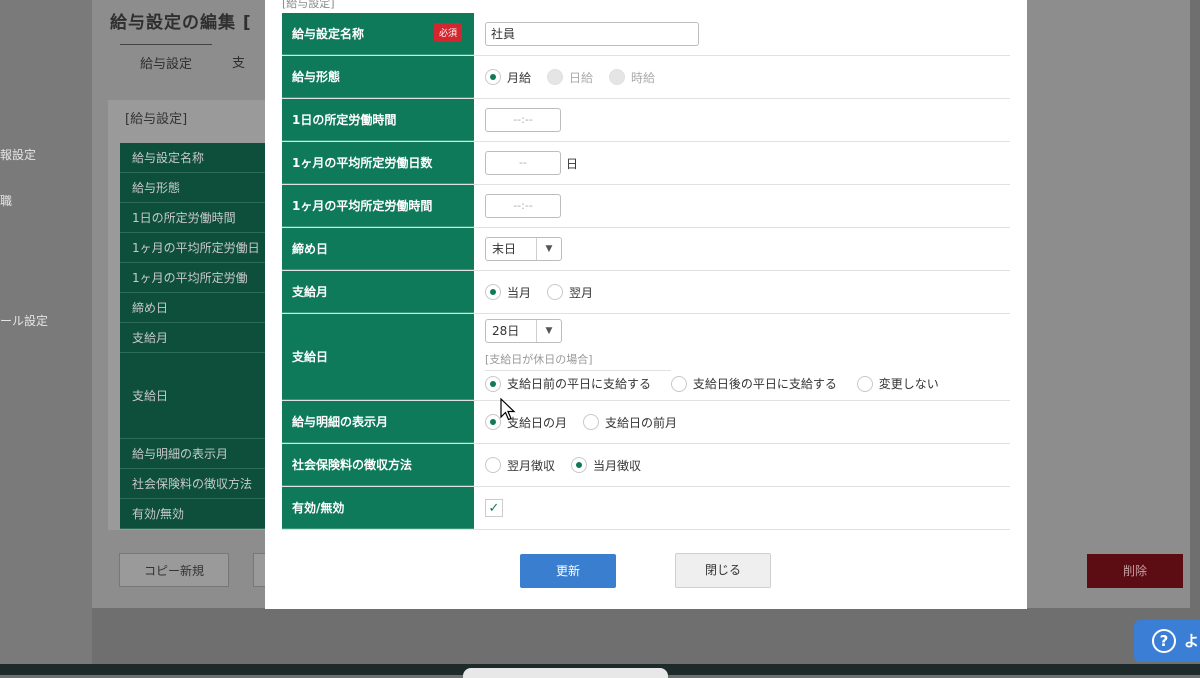 This screenshot has width=1200, height=678. I want to click on sidebar-item: 職, so click(6, 200).